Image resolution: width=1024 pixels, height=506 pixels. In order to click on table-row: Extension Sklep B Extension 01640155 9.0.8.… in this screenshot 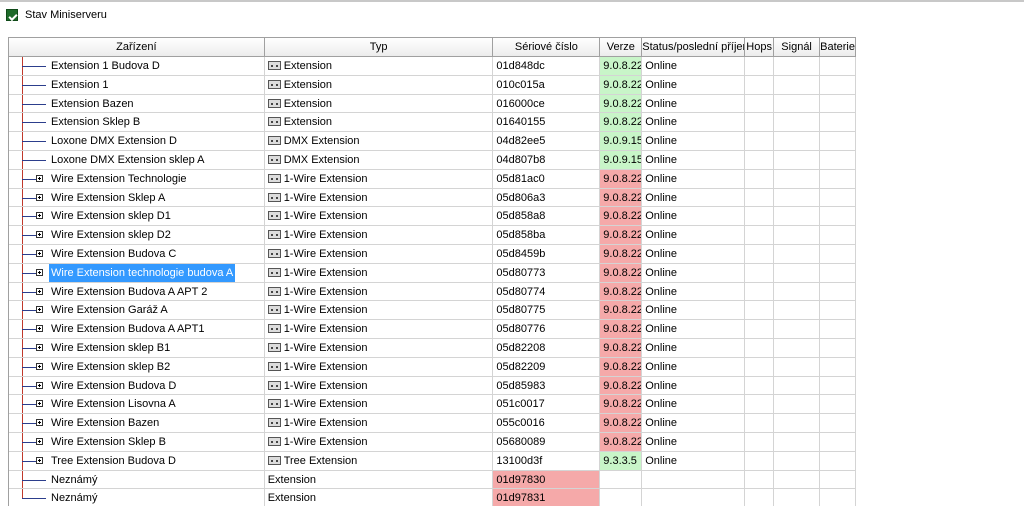, I will do `click(432, 123)`.